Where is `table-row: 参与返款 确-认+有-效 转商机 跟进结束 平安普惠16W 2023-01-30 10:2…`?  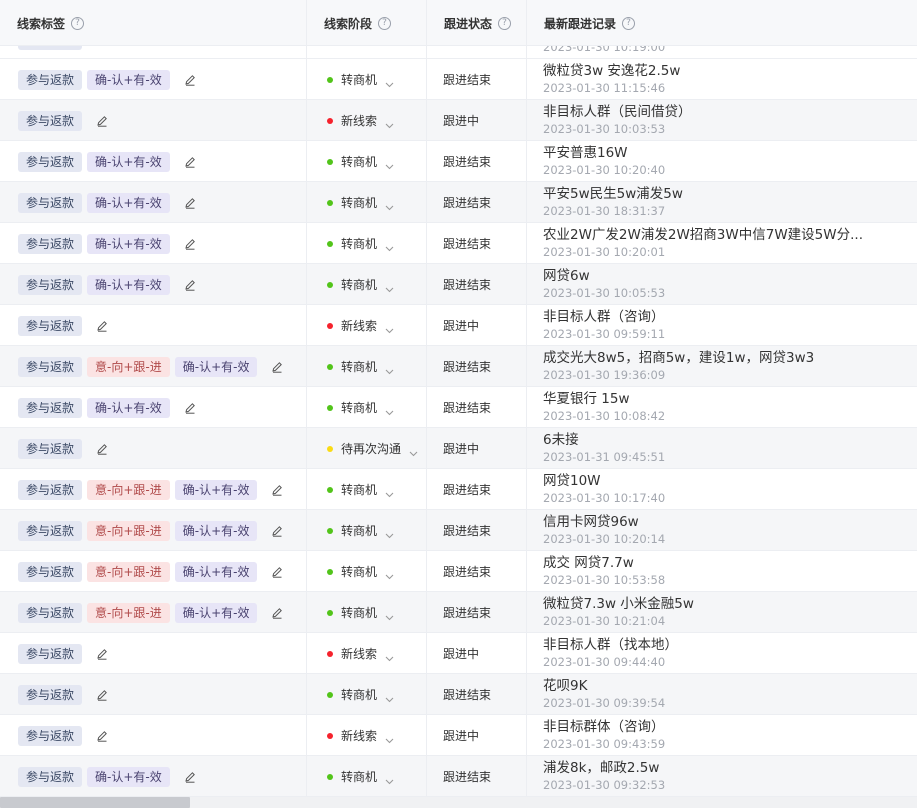
table-row: 参与返款 确-认+有-效 转商机 跟进结束 平安普惠16W 2023-01-30 10:2… is located at coordinates (458, 161).